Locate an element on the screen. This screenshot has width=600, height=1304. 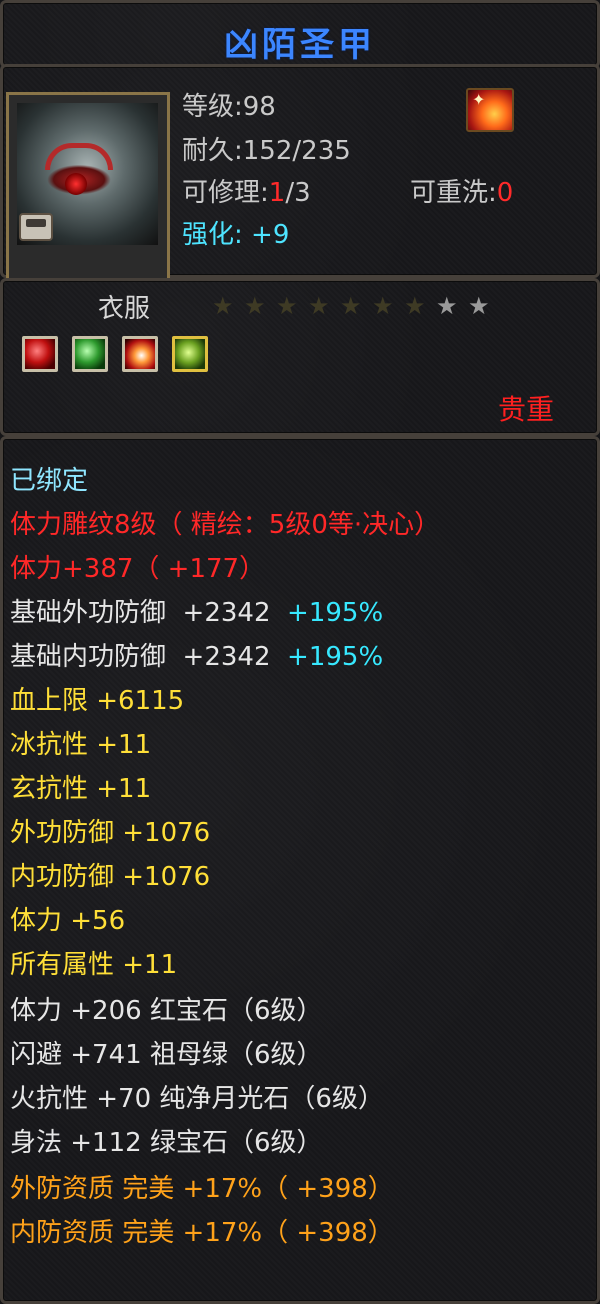
base-ext-def-line: 基础外功防御 +2342 +195% is located at coordinates (196, 613).